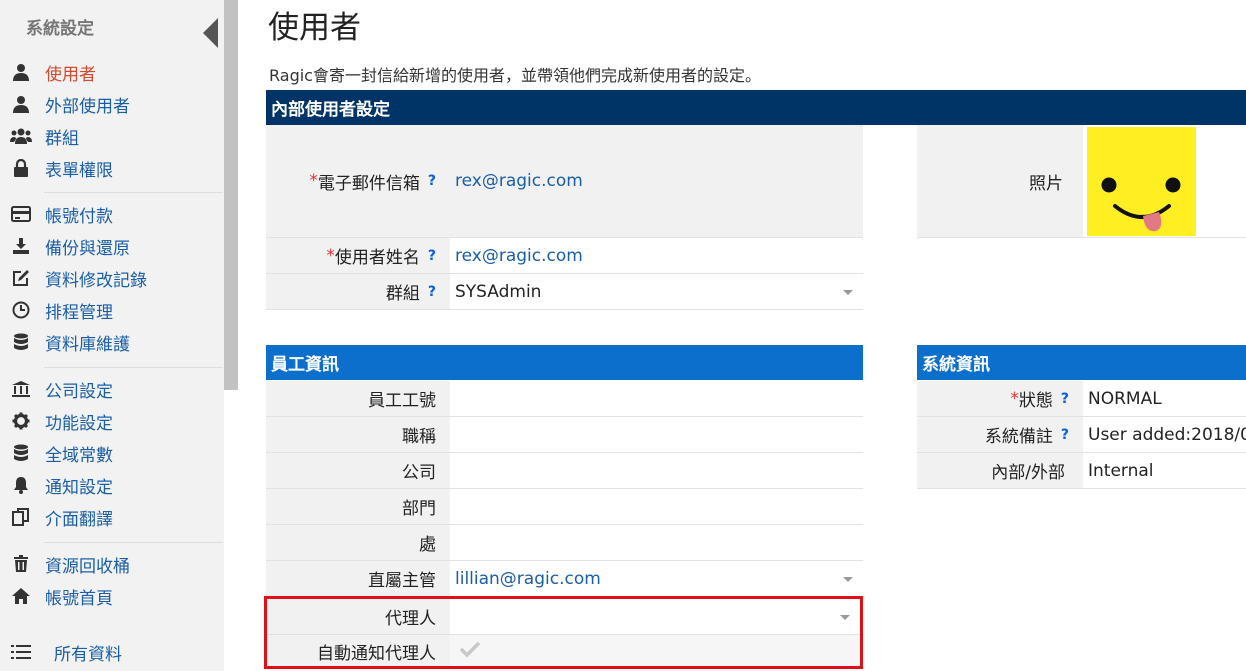  What do you see at coordinates (419, 509) in the screenshot?
I see `label-text: 部門` at bounding box center [419, 509].